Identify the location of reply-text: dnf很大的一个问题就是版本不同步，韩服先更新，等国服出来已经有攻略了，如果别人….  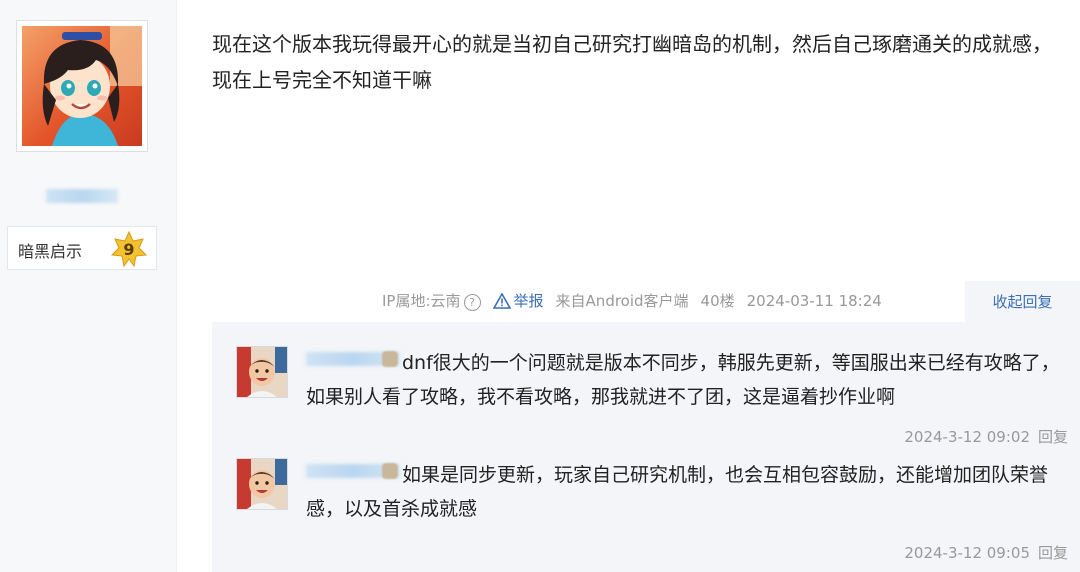
(683, 380).